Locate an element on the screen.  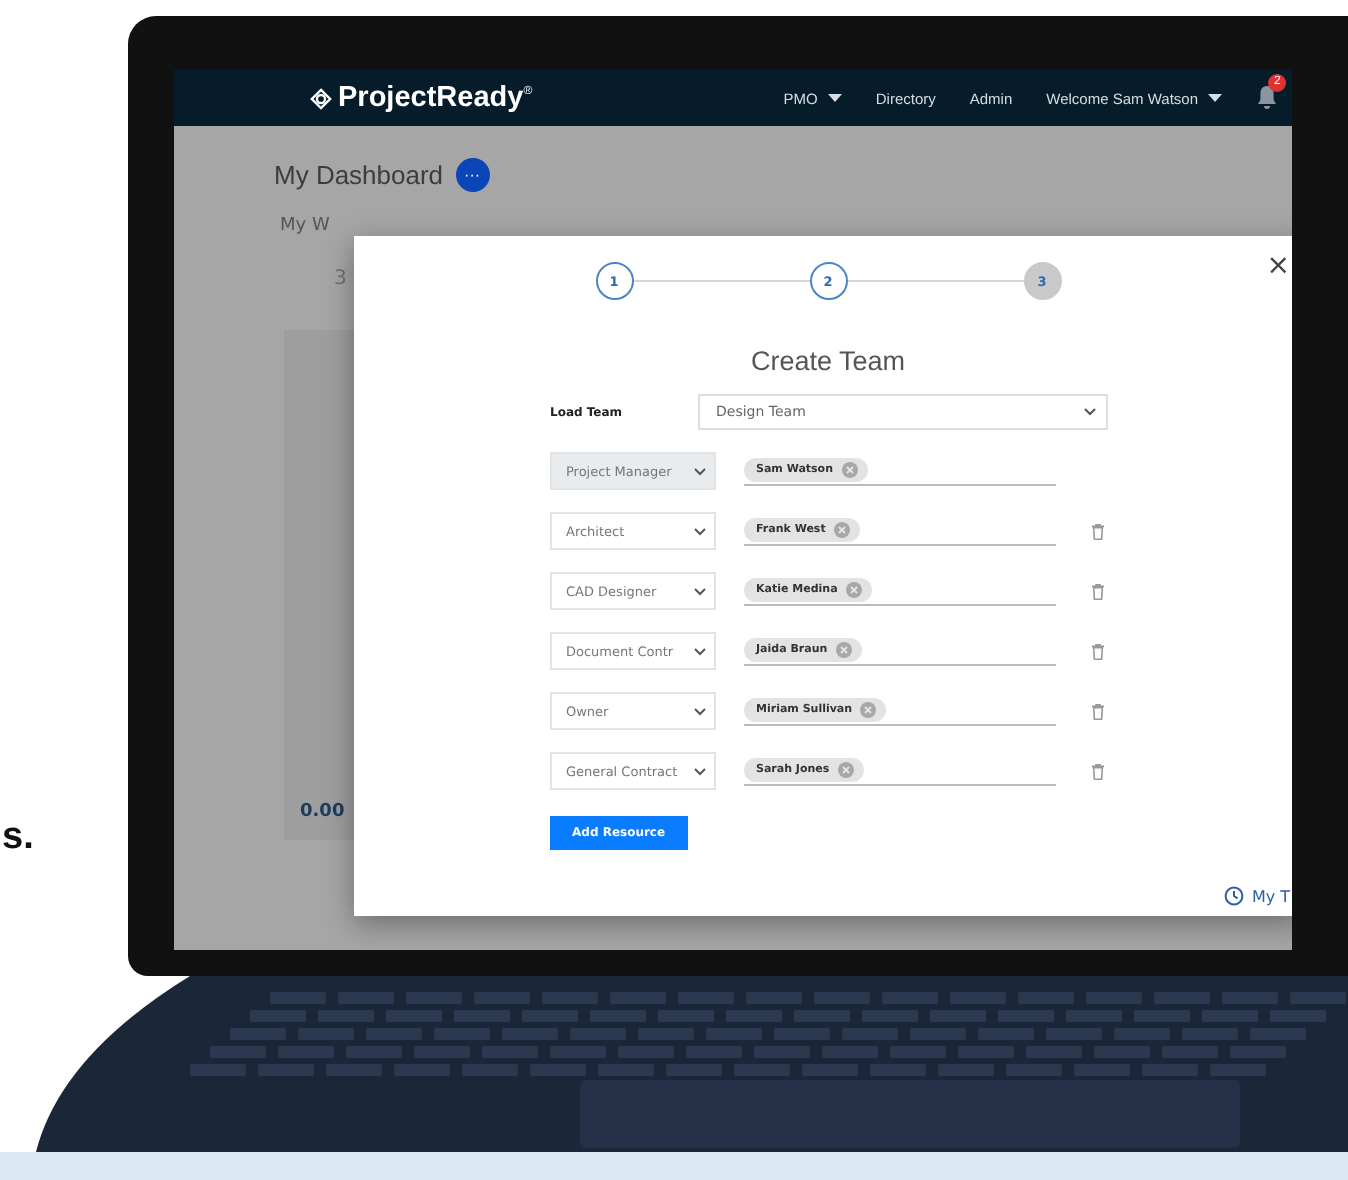
logo-text: ProjectReady$^{®}$ is located at coordinates (435, 98).